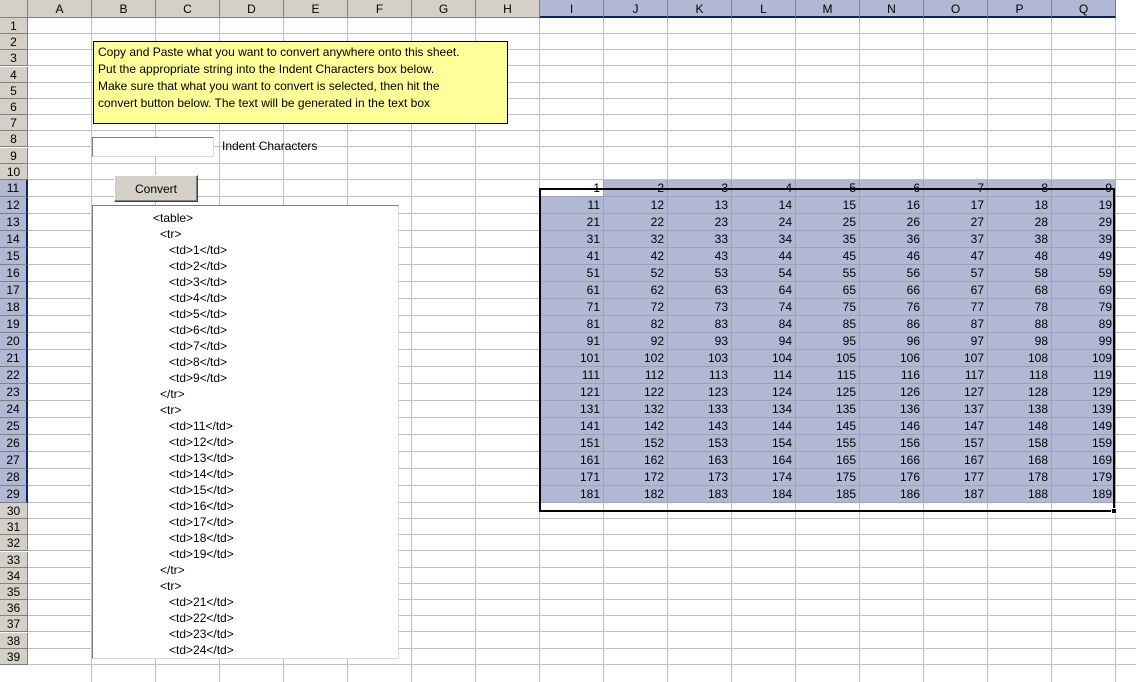  Describe the element at coordinates (252, 9) in the screenshot. I see `column-header-d: D` at that location.